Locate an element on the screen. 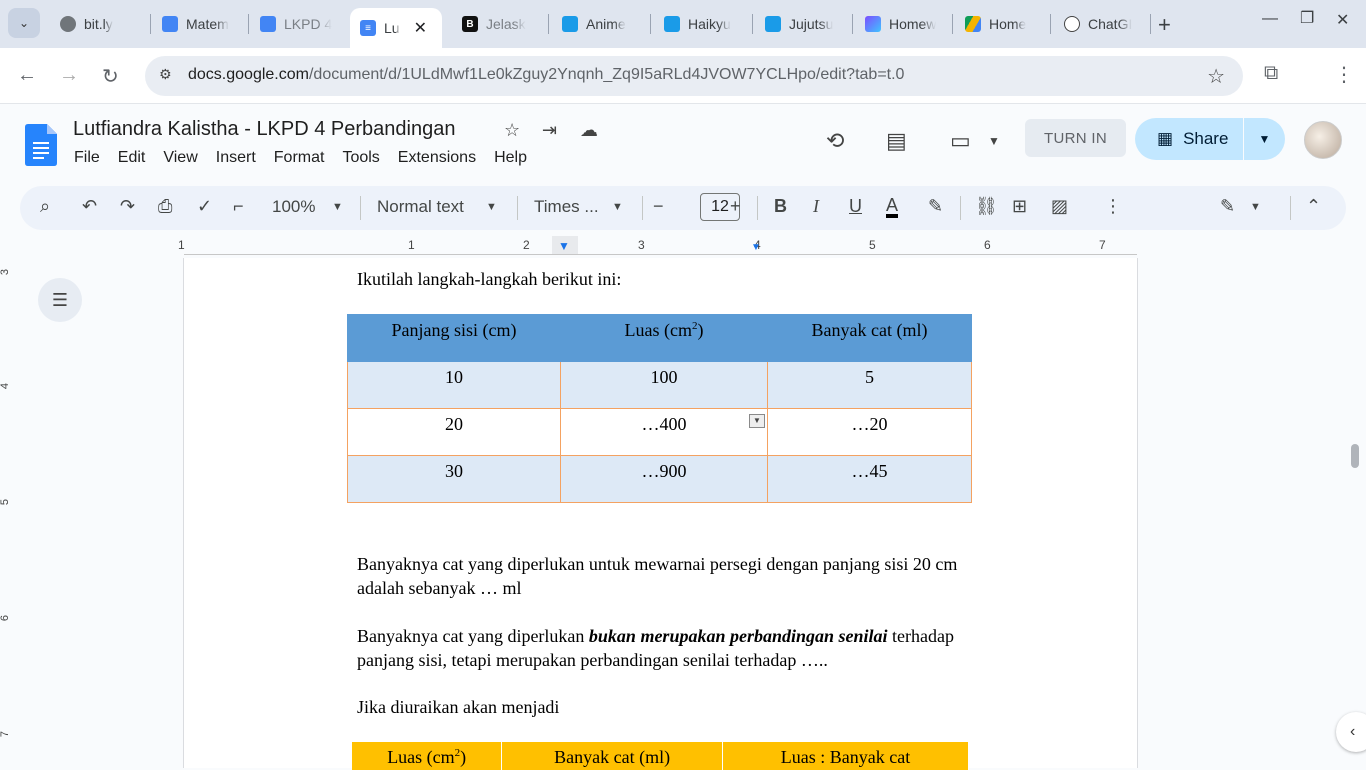 This screenshot has width=1366, height=770. font-dropdown-icon: ▼ is located at coordinates (617, 207).